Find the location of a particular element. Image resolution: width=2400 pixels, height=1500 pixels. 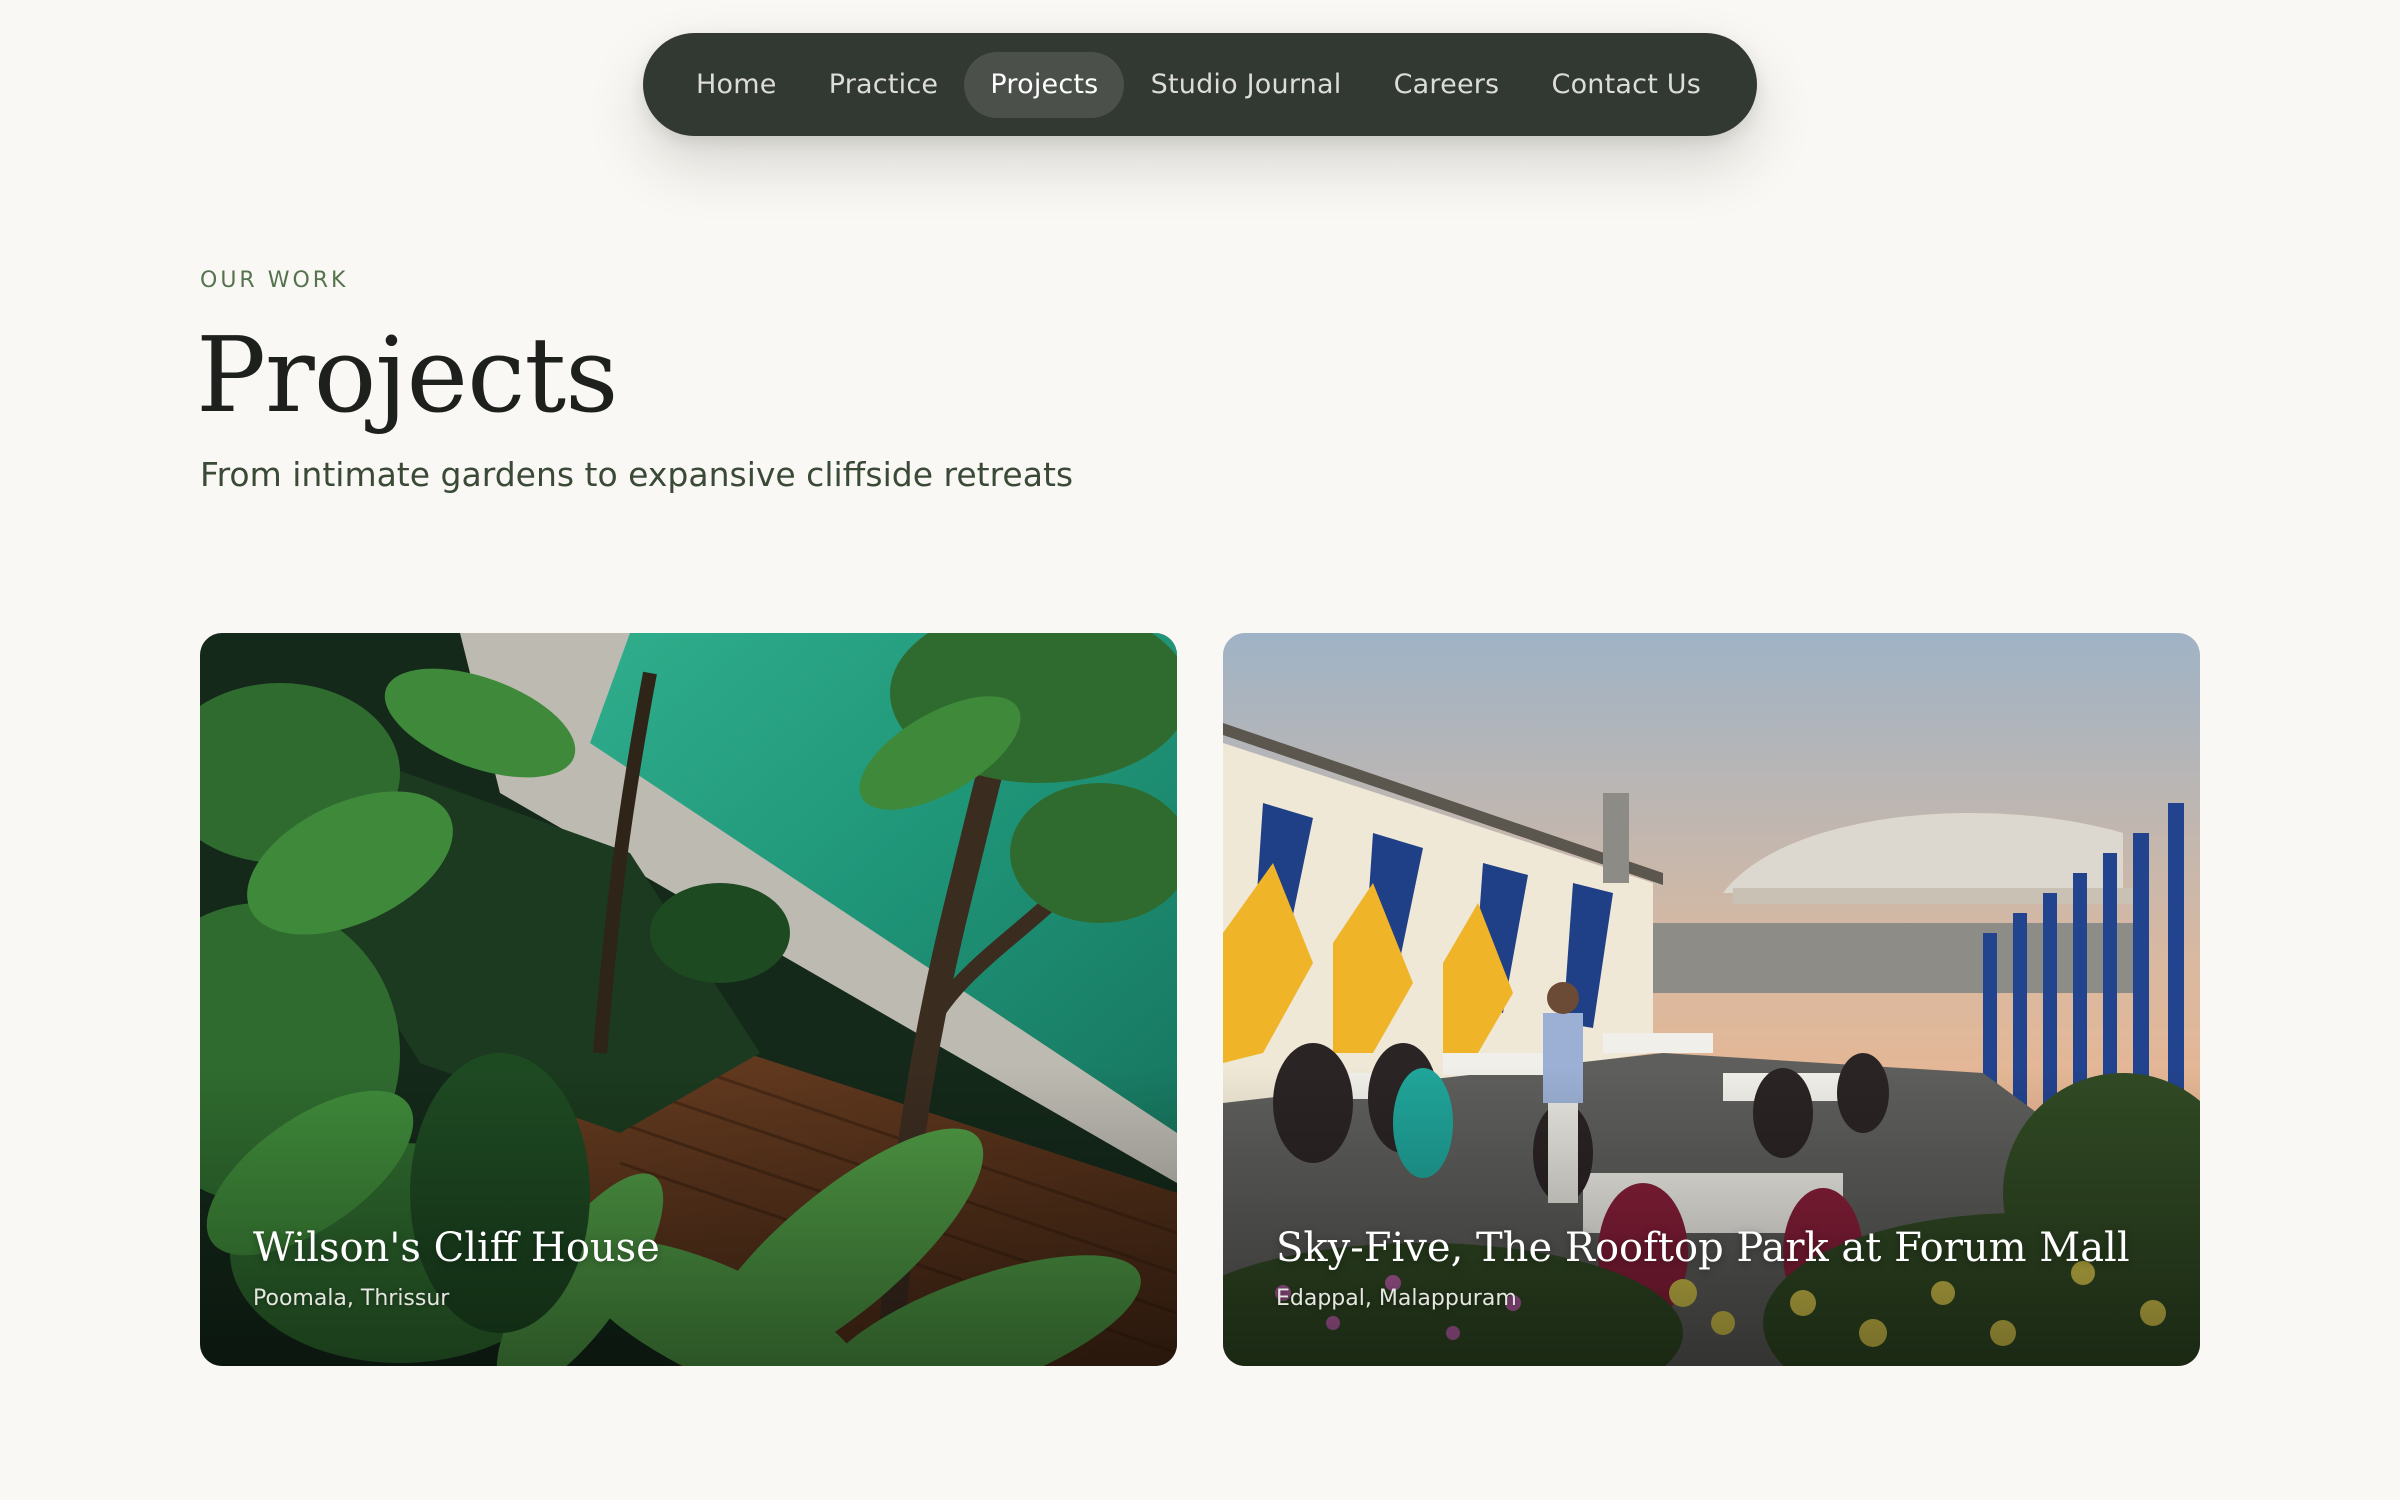

nav-studio-journal: Studio Journal is located at coordinates (1246, 85).